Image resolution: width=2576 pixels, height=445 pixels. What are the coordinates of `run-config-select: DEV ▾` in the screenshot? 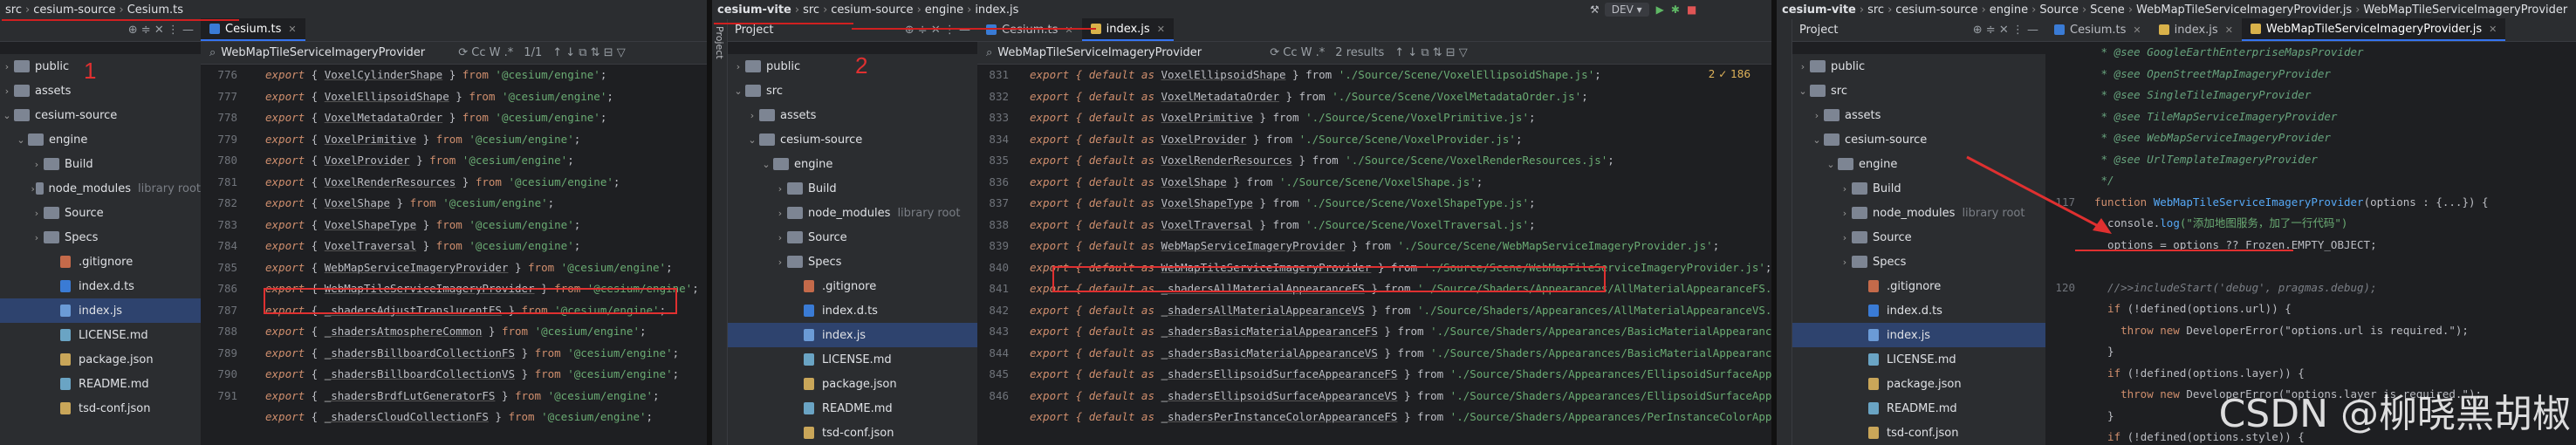 It's located at (1627, 10).